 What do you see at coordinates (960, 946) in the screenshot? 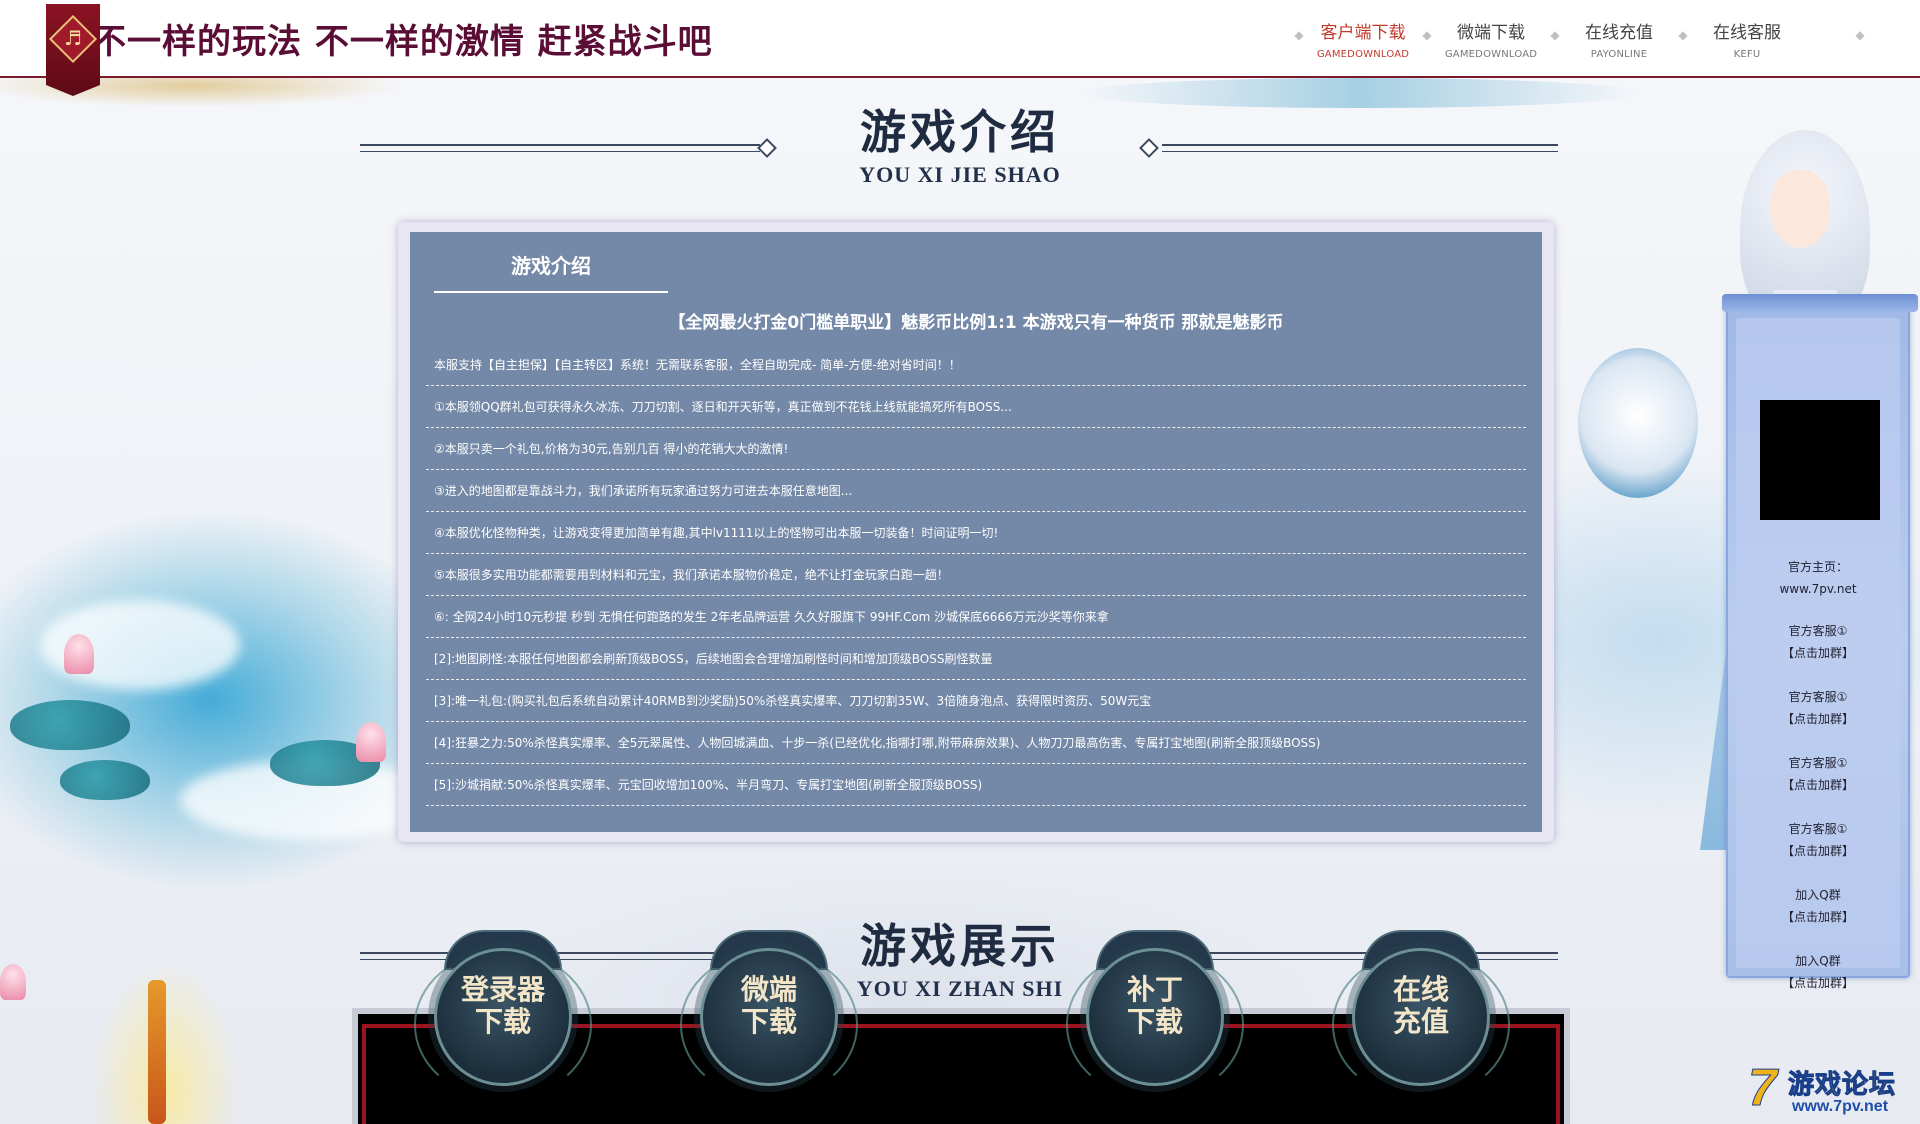
I see `showcase-title: 游戏展示` at bounding box center [960, 946].